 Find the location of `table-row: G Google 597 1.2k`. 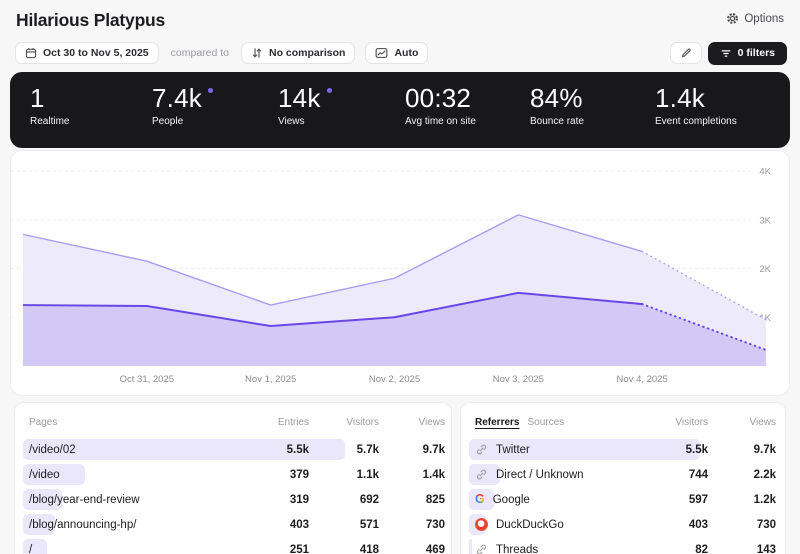

table-row: G Google 597 1.2k is located at coordinates (623, 499).